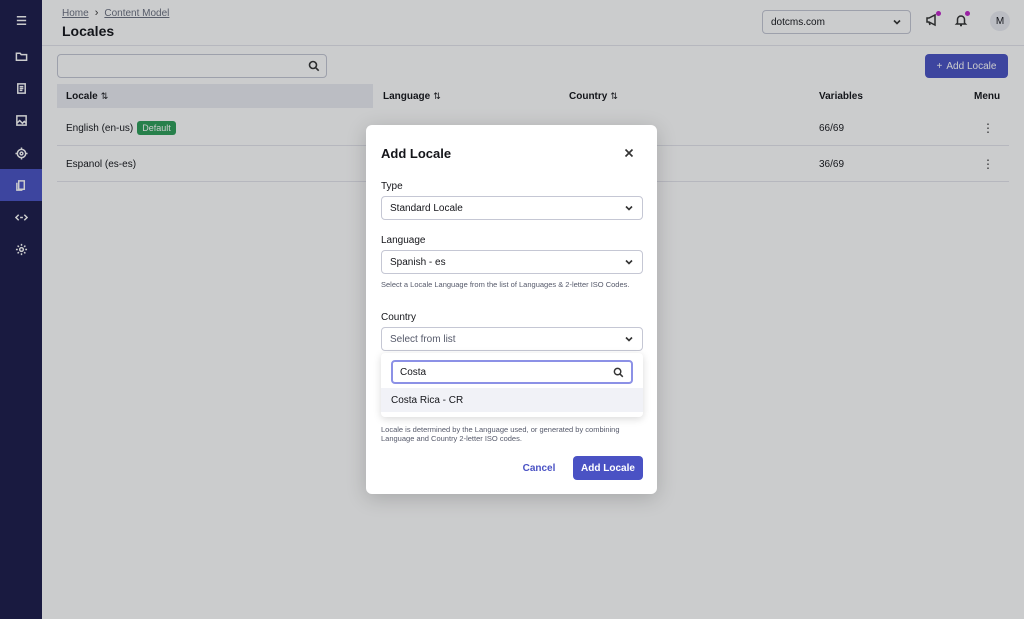 The image size is (1024, 619). I want to click on search-icon, so click(618, 372).